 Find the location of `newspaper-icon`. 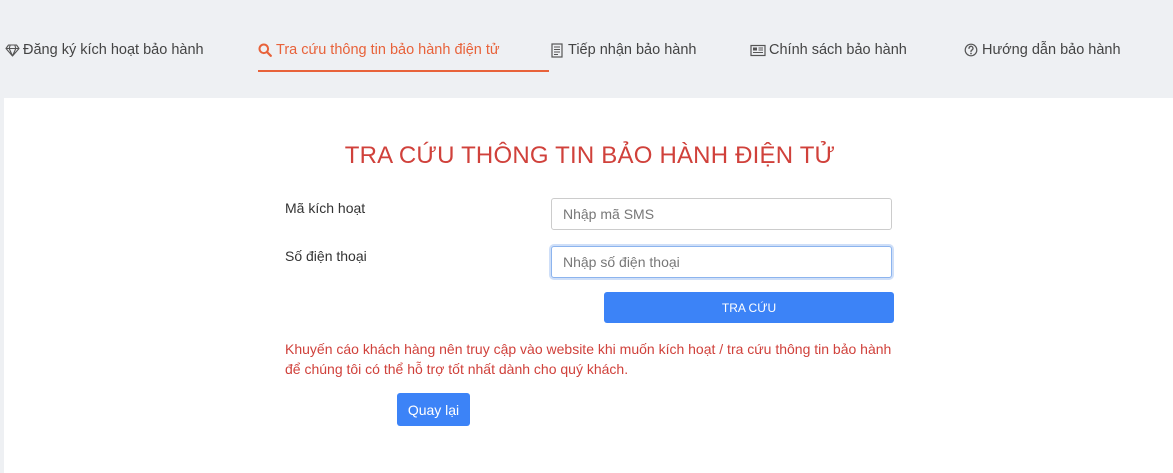

newspaper-icon is located at coordinates (758, 50).